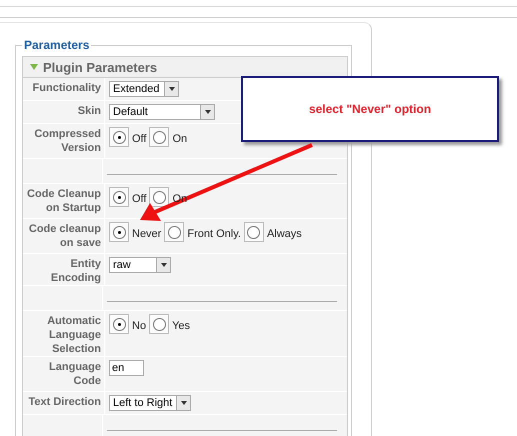 The width and height of the screenshot is (517, 436). What do you see at coordinates (284, 234) in the screenshot?
I see `option-label: Always` at bounding box center [284, 234].